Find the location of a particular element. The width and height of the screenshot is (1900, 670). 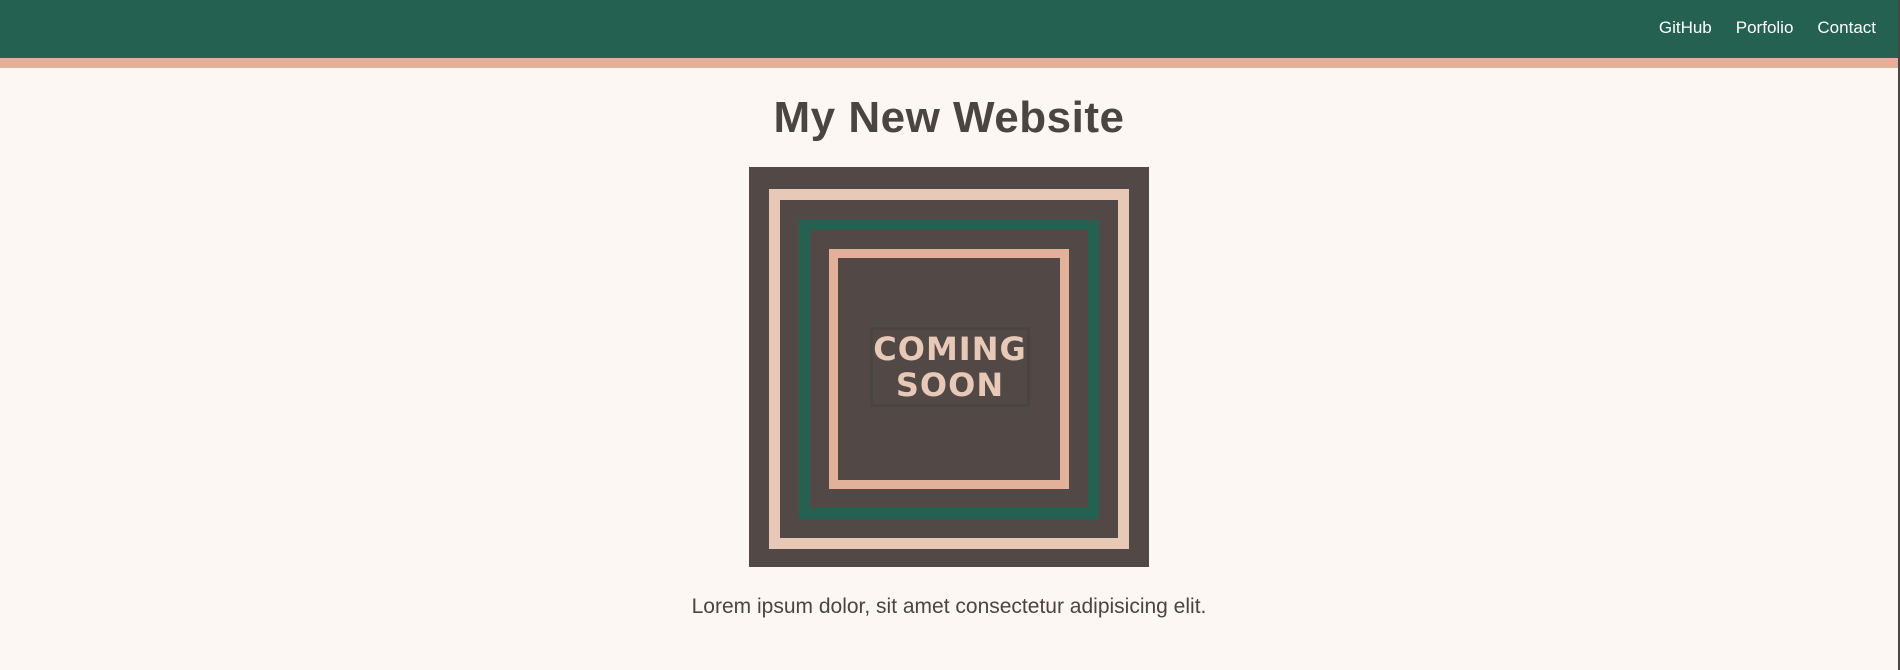

nav-link-contact: Contact is located at coordinates (1846, 28).